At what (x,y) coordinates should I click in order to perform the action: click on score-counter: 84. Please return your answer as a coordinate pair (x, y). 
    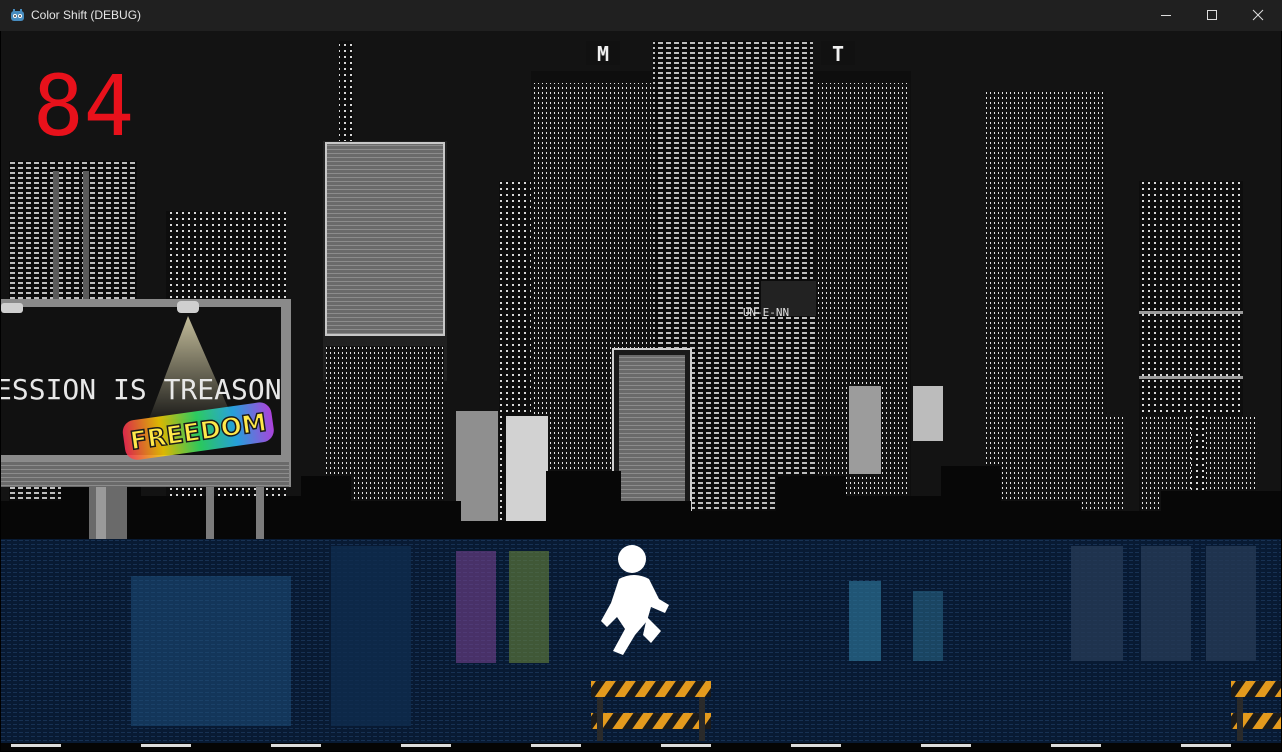
    Looking at the image, I should click on (83, 104).